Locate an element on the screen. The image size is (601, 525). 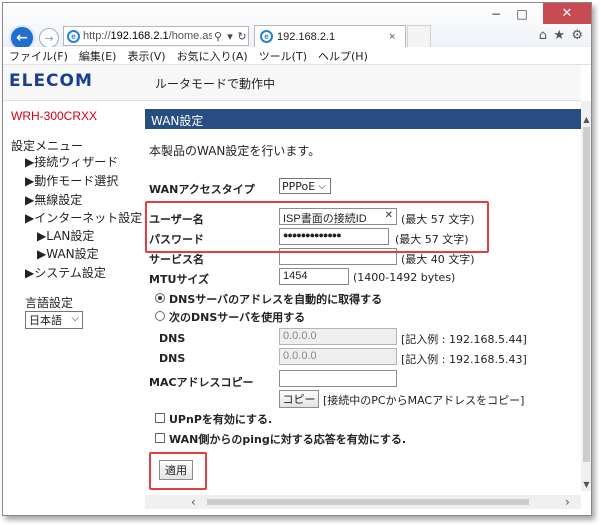
sidebar-item-mode: ▶動作モード選択 is located at coordinates (71, 180).